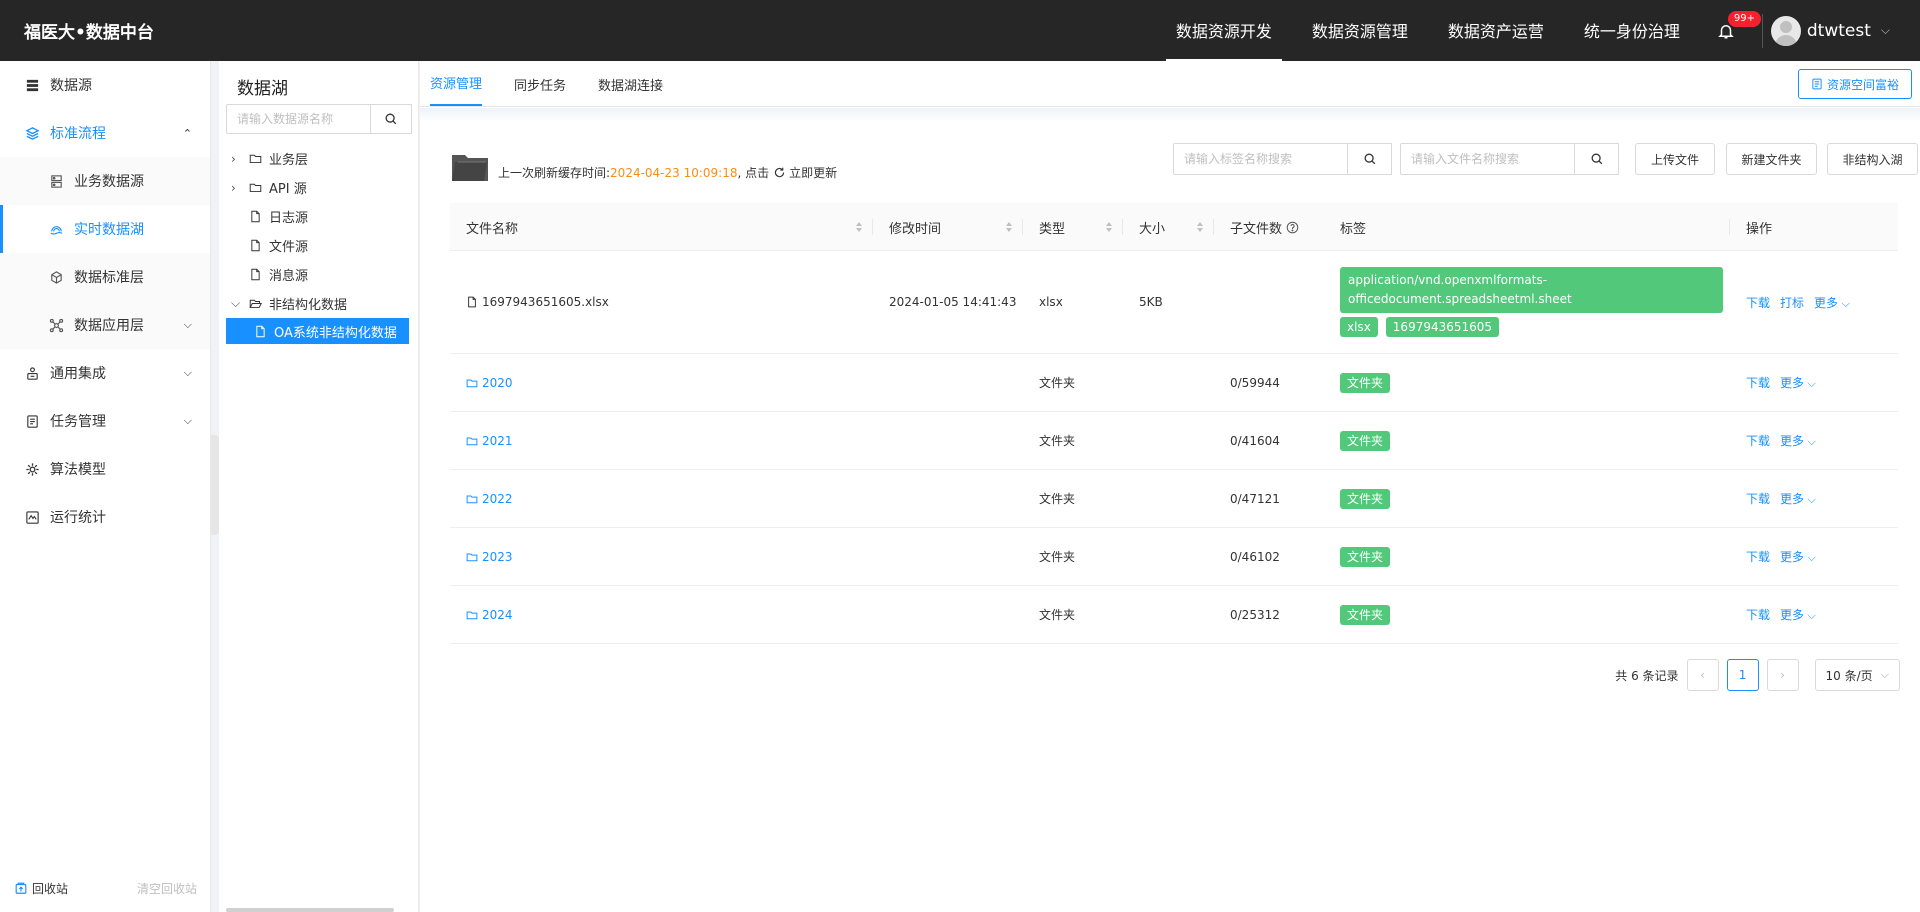 The image size is (1920, 912). I want to click on column-header-name: 文件名称, so click(661, 227).